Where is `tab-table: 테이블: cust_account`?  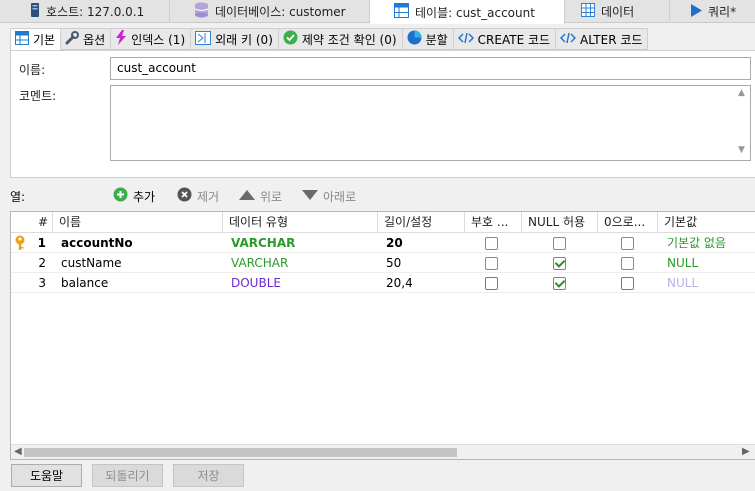
tab-table: 테이블: cust_account is located at coordinates (467, 12).